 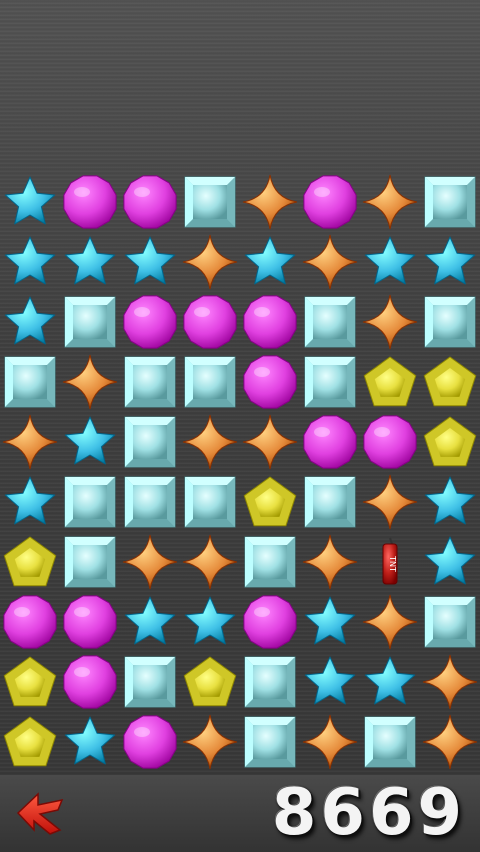 What do you see at coordinates (368, 813) in the screenshot?
I see `score-display: 8669` at bounding box center [368, 813].